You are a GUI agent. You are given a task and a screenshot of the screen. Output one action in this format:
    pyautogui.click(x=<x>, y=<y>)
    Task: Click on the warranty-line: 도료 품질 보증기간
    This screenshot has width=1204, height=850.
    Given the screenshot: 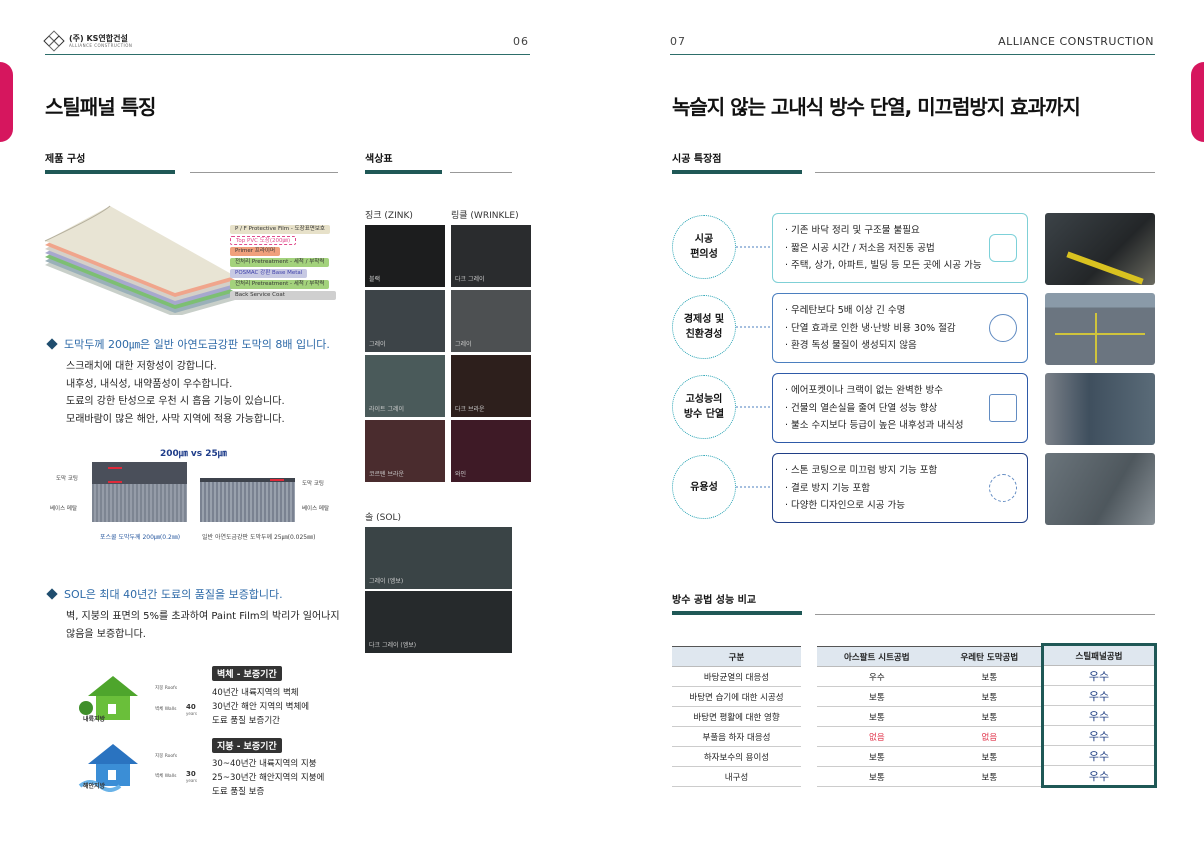 What is the action you would take?
    pyautogui.click(x=246, y=721)
    